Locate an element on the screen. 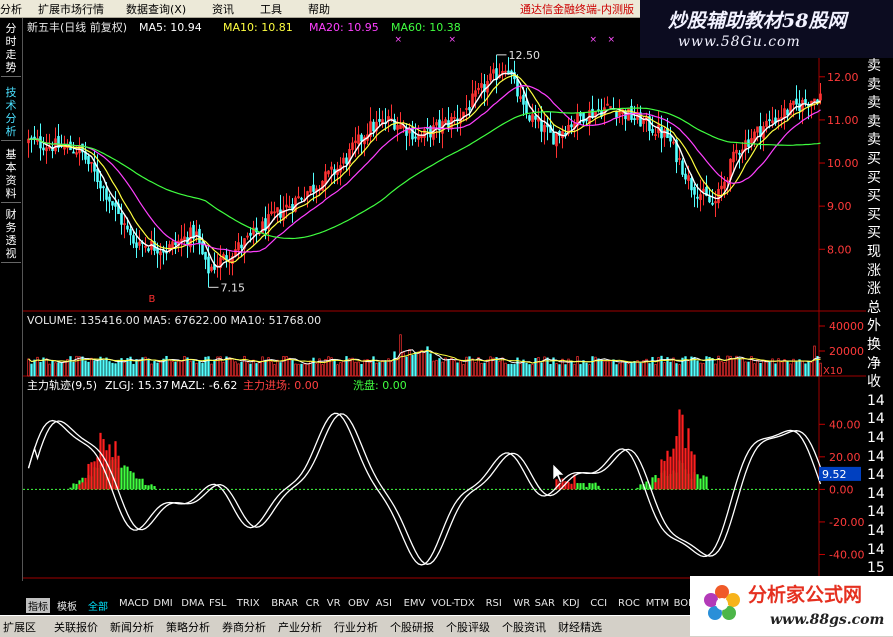 The image size is (893, 637). indicator-tab: ASI is located at coordinates (384, 603).